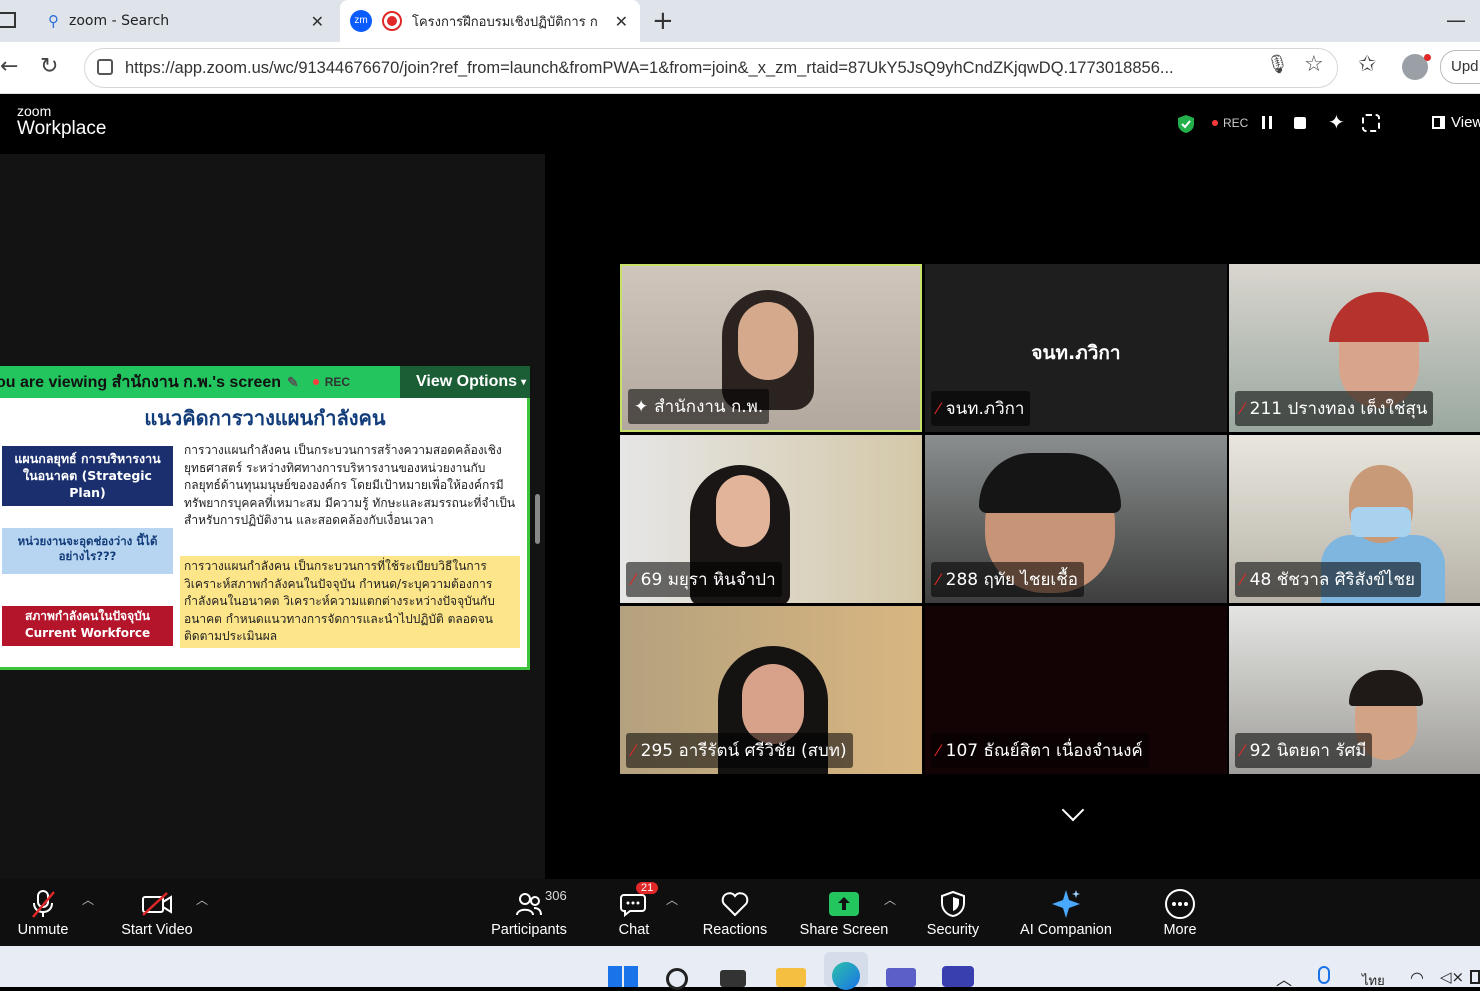 The height and width of the screenshot is (991, 1480). Describe the element at coordinates (556, 895) in the screenshot. I see `participants-count: 306` at that location.